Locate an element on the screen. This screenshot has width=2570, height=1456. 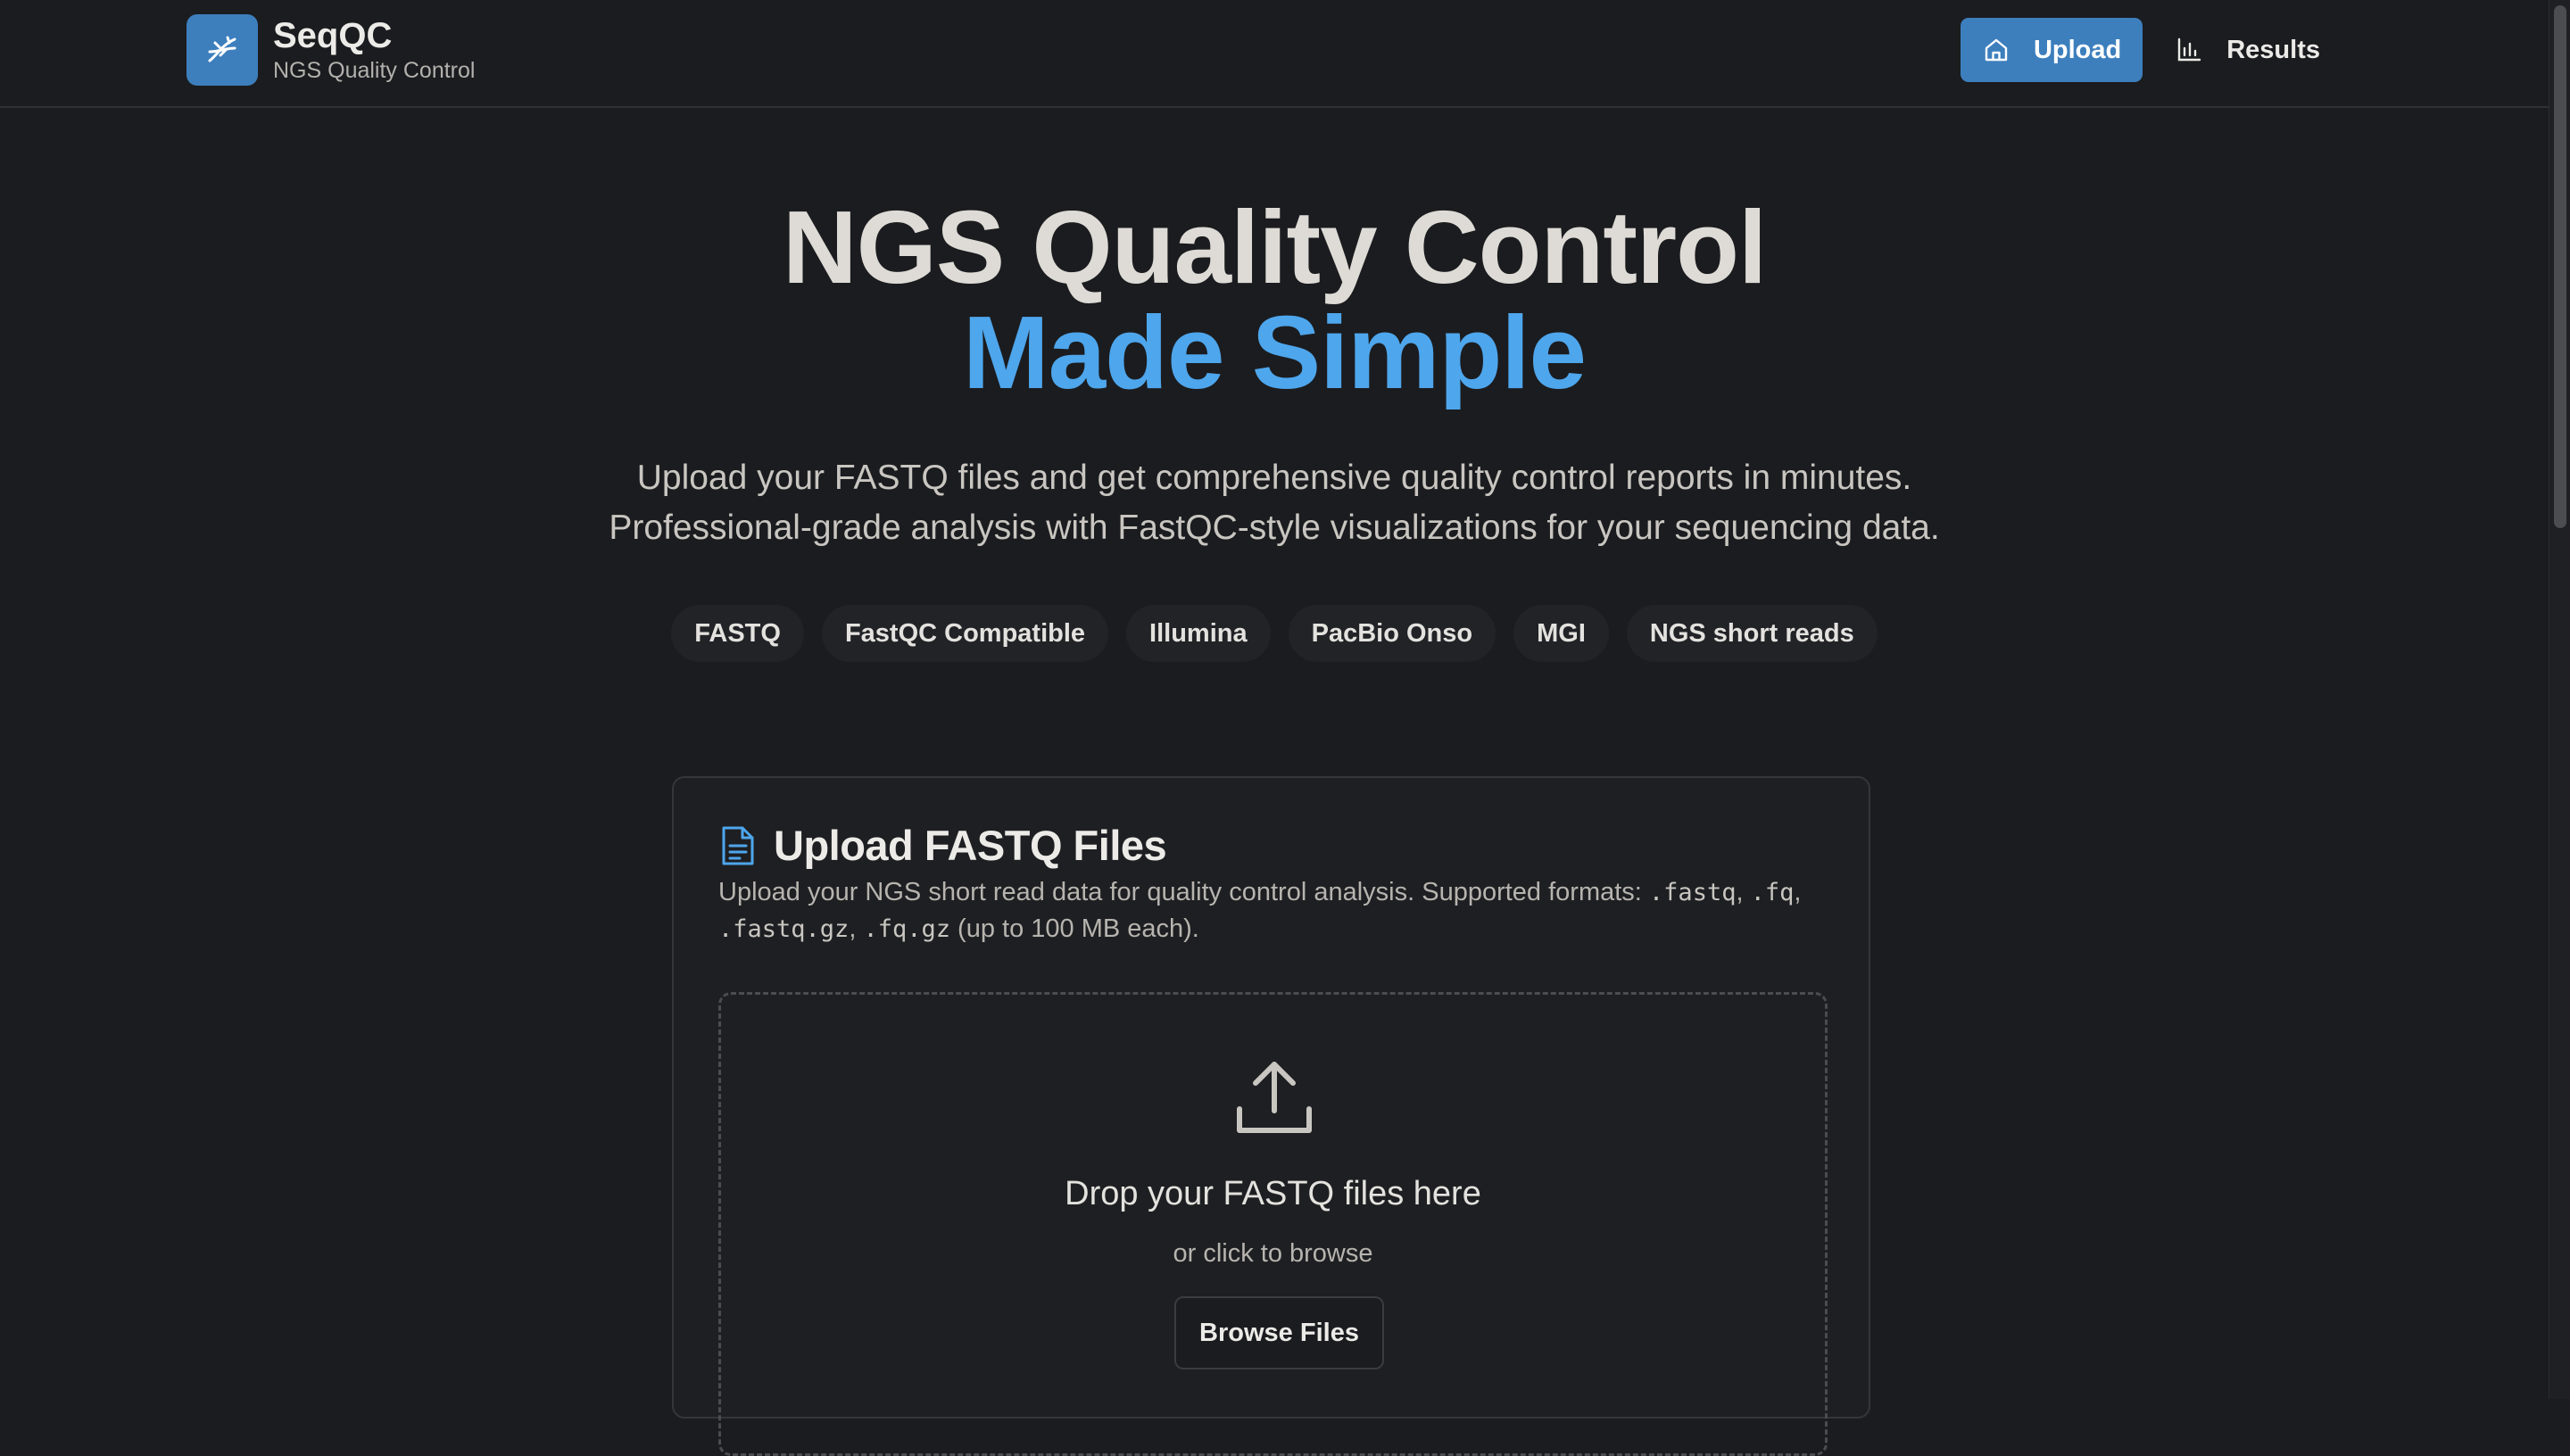
hero-title-accent: Made Simple is located at coordinates (1274, 352).